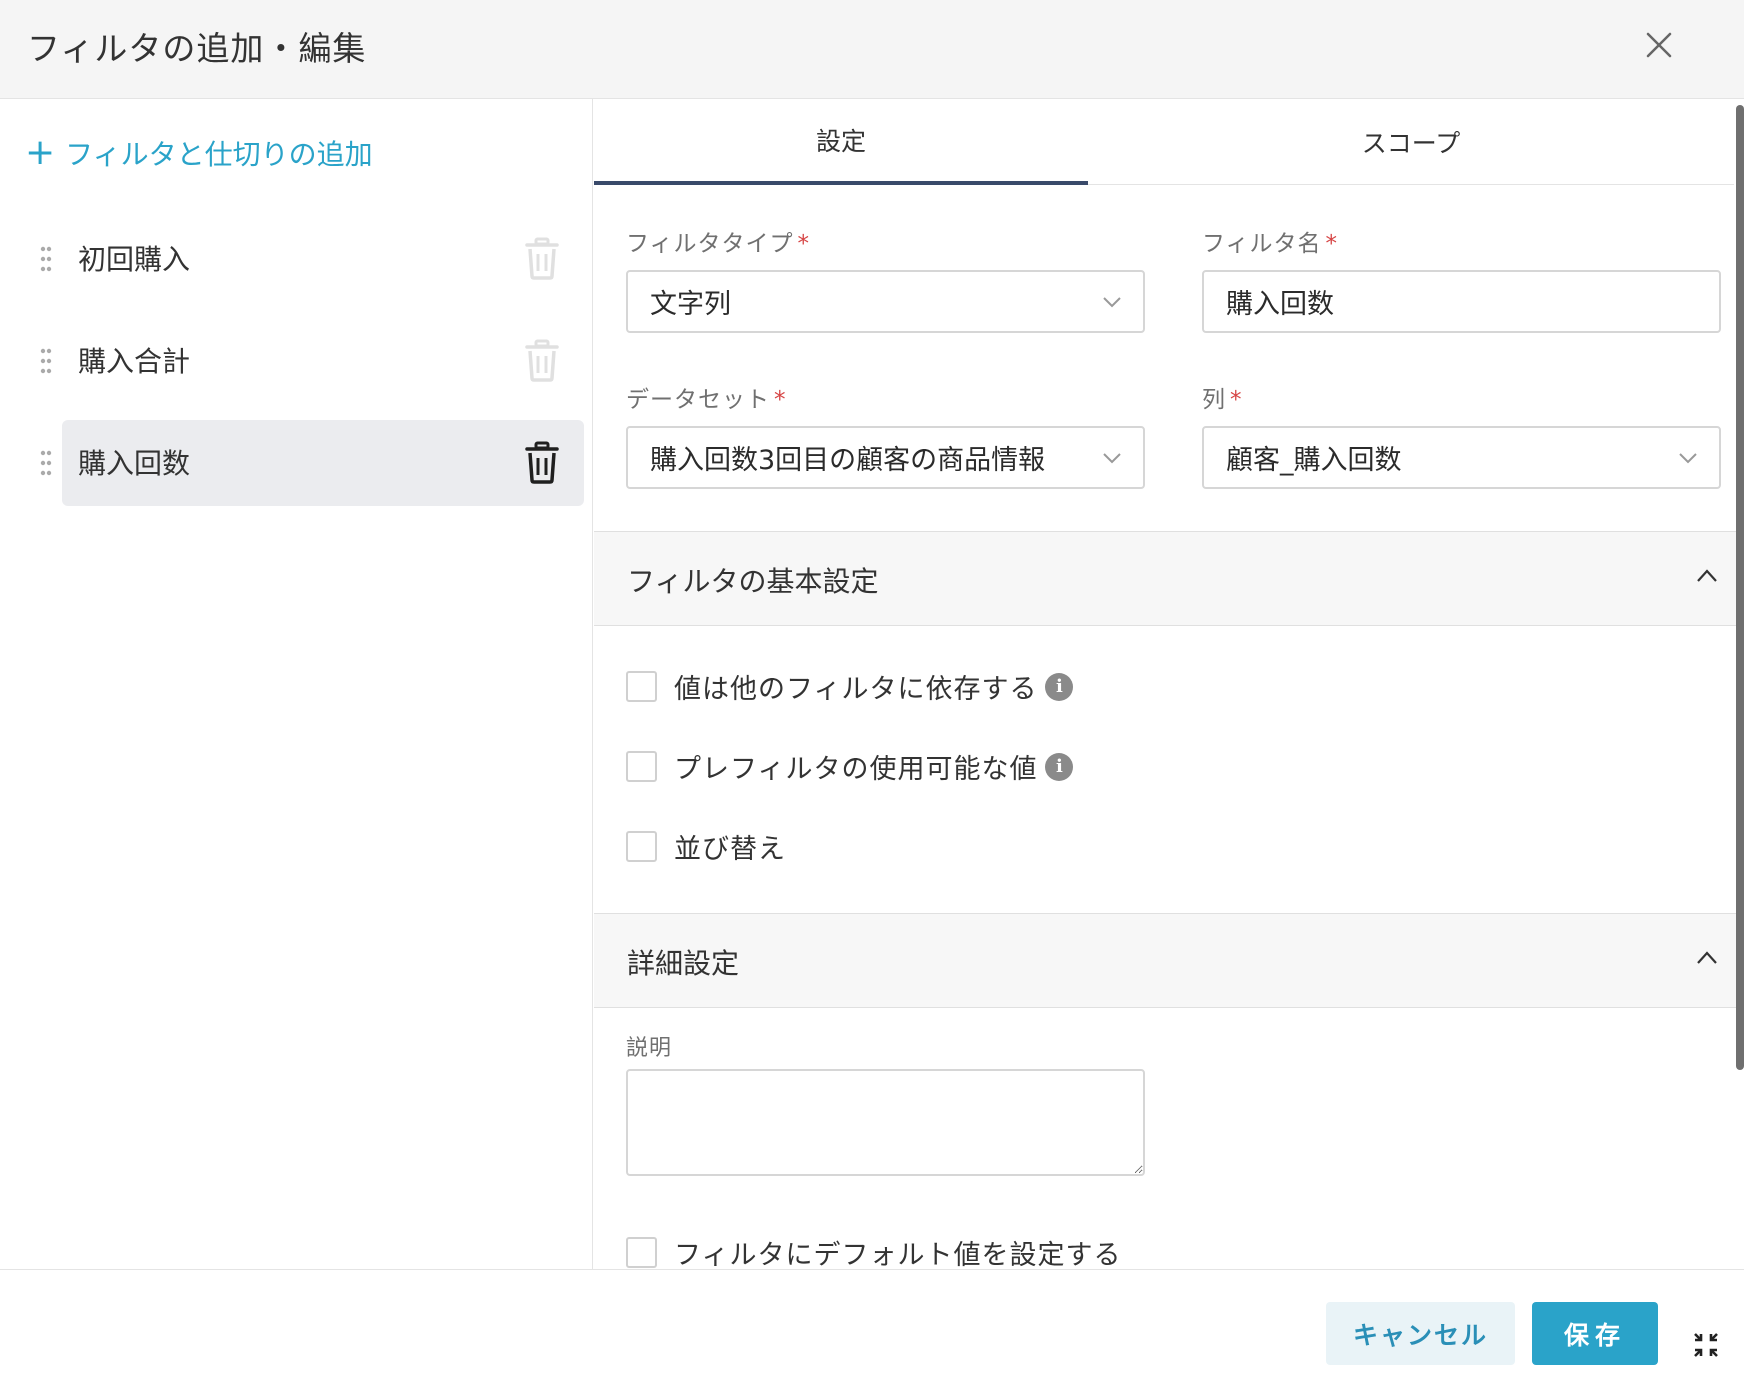  What do you see at coordinates (1420, 1333) in the screenshot?
I see `cancel-button: キャンセル` at bounding box center [1420, 1333].